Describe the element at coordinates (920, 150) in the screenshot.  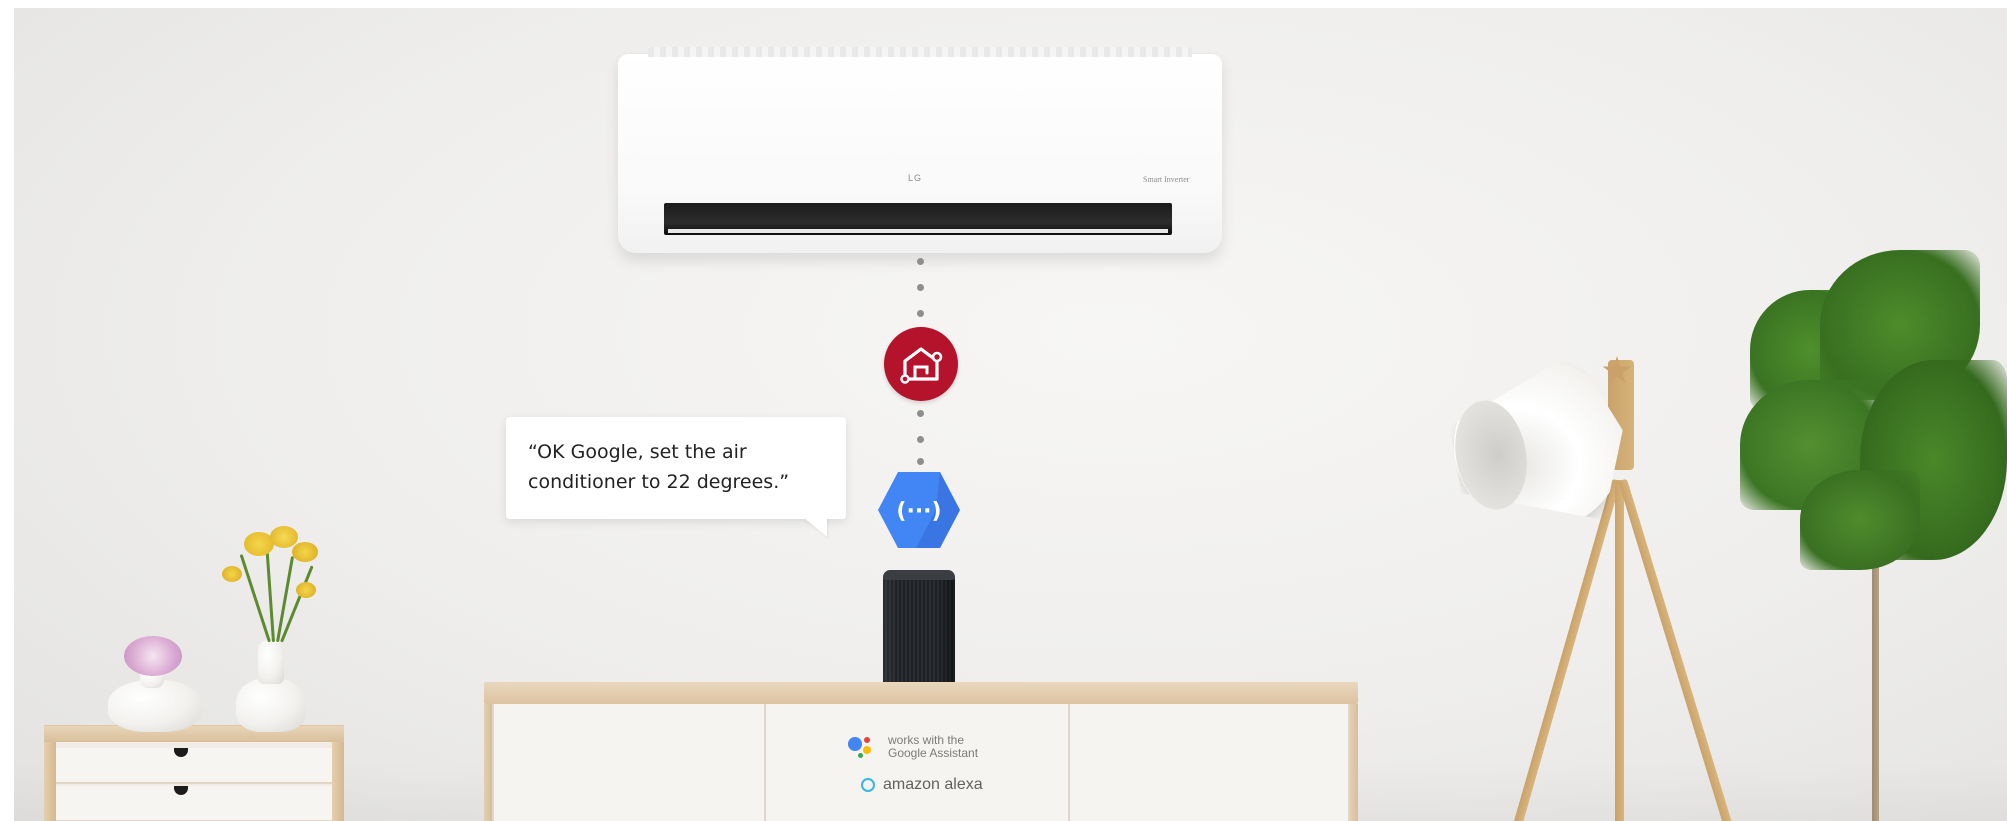
I see `air-conditioner: LG Smart Inverter` at that location.